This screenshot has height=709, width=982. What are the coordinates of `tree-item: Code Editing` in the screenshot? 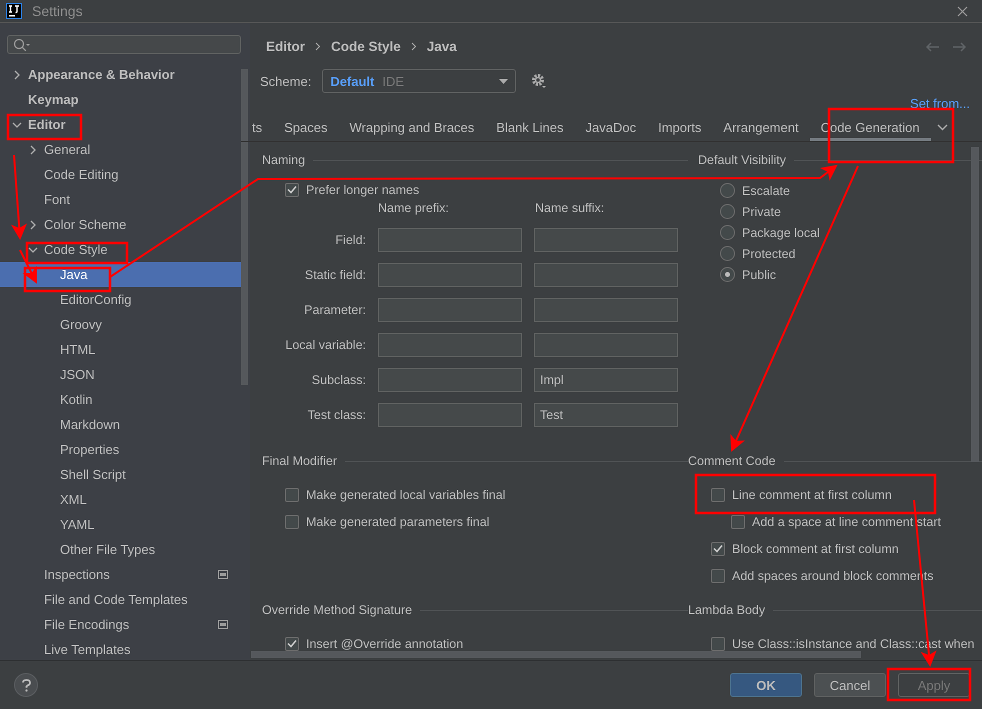 It's located at (120, 174).